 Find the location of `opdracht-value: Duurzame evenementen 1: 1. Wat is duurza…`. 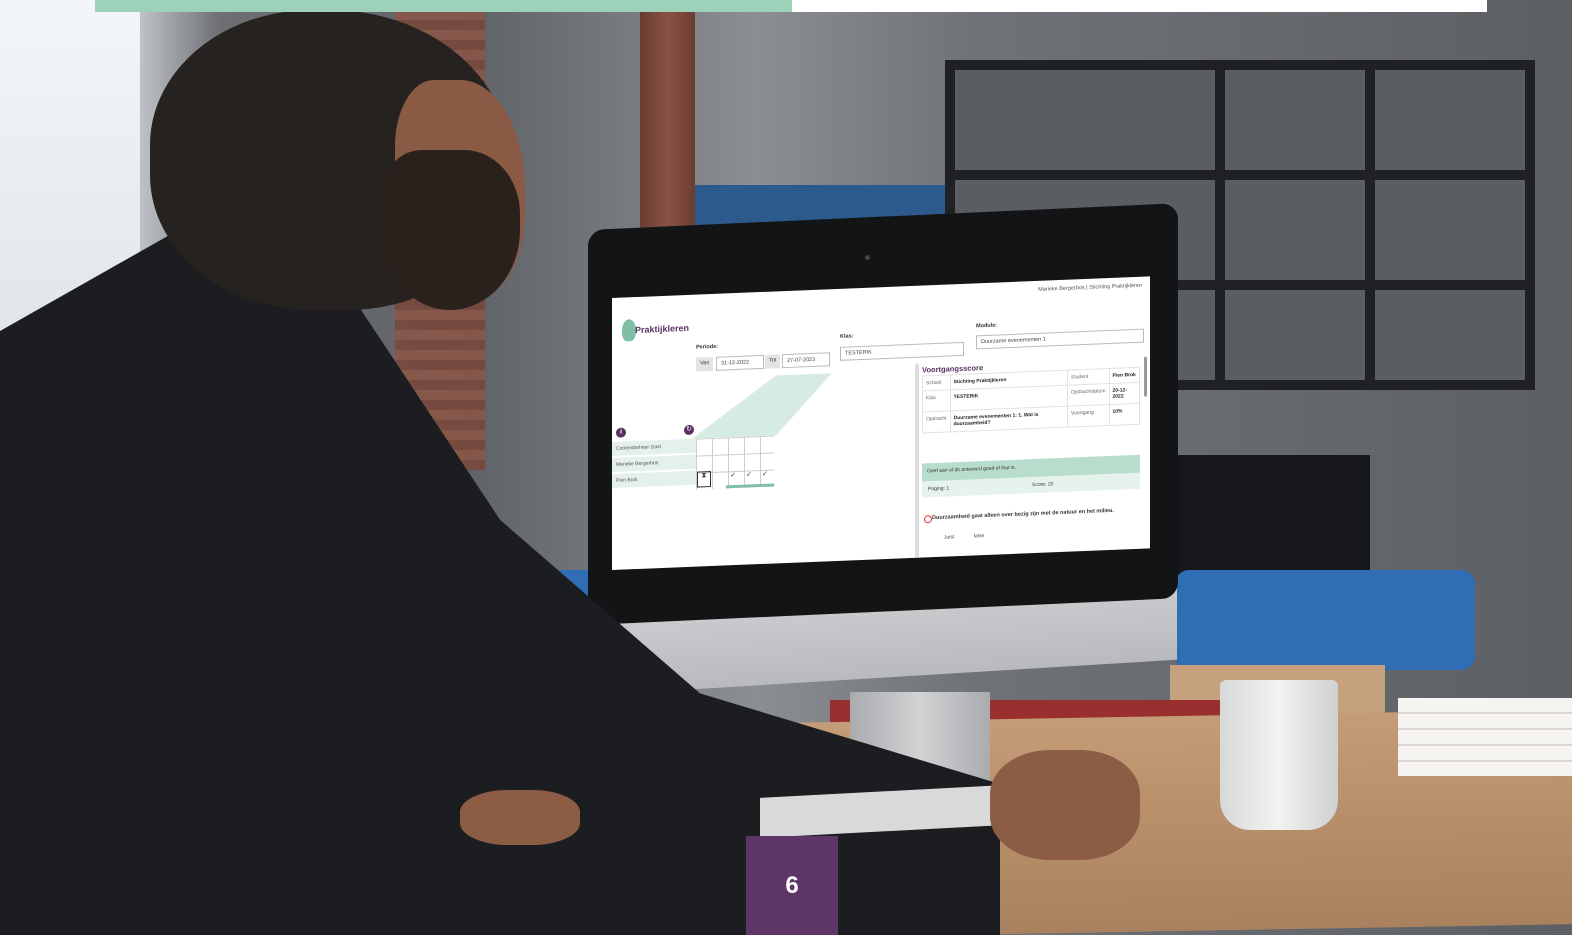

opdracht-value: Duurzame evenementen 1: 1. Wat is duurza… is located at coordinates (1009, 419).